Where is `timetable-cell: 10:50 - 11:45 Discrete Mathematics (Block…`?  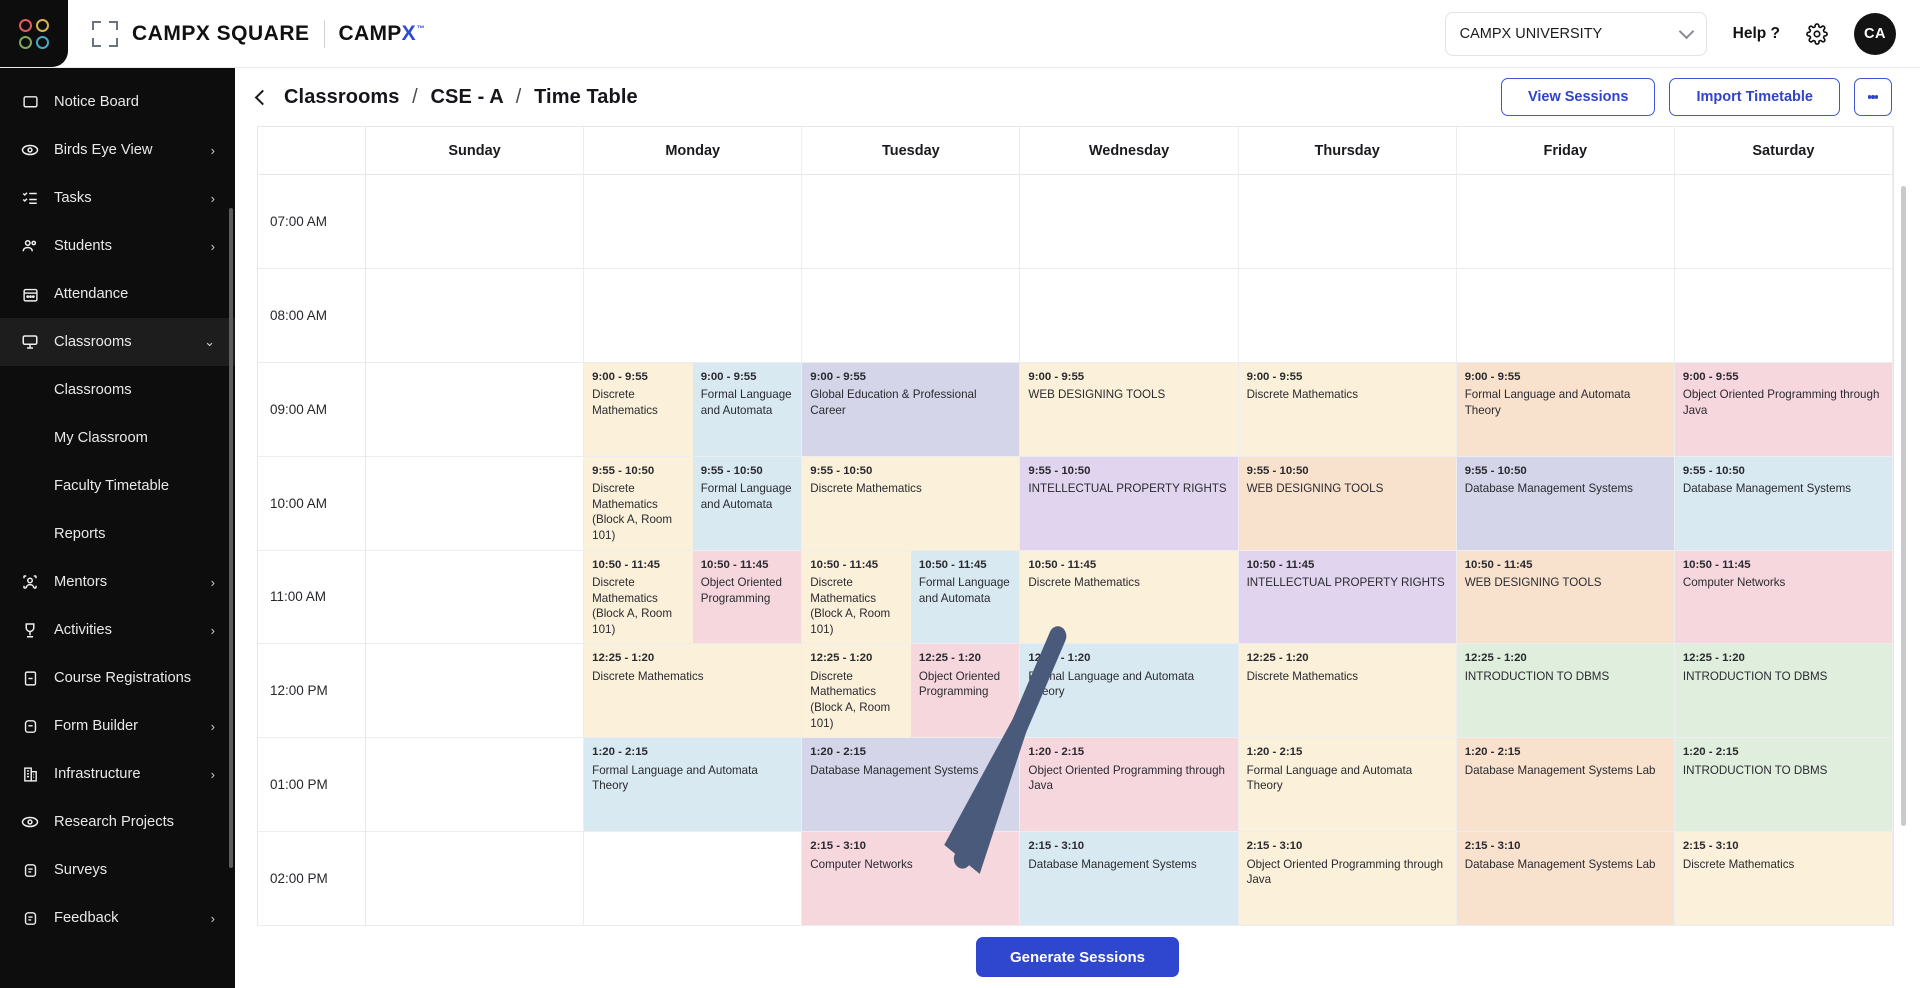 timetable-cell: 10:50 - 11:45 Discrete Mathematics (Block… is located at coordinates (911, 597).